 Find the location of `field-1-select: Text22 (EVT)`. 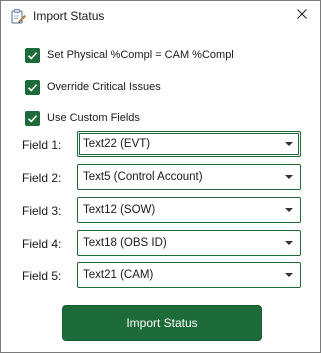

field-1-select: Text22 (EVT) is located at coordinates (189, 144).